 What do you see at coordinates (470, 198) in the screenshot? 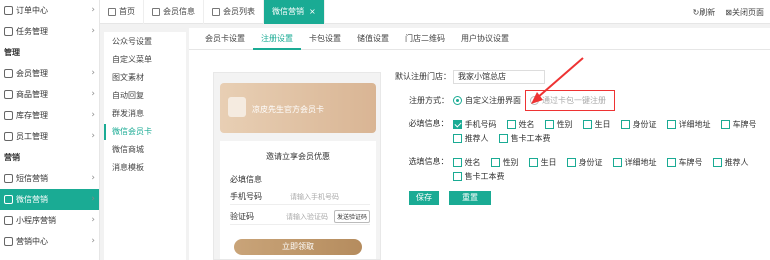
I see `reset-button: 重置` at bounding box center [470, 198].